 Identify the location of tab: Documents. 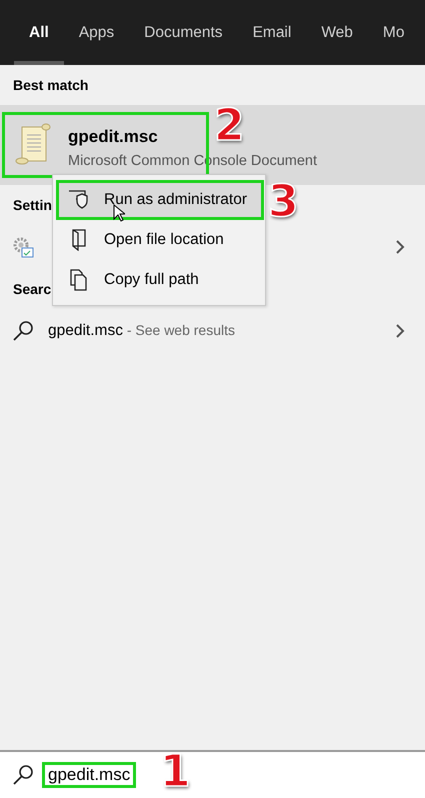
(183, 32).